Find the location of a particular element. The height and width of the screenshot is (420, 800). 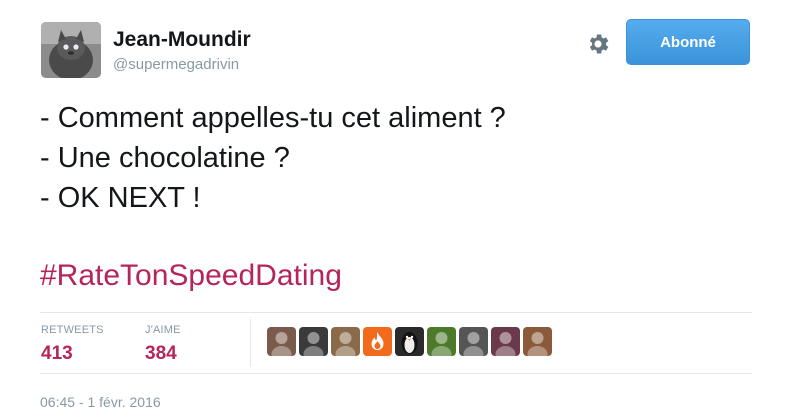

retweets-label: RETWEETS is located at coordinates (72, 330).